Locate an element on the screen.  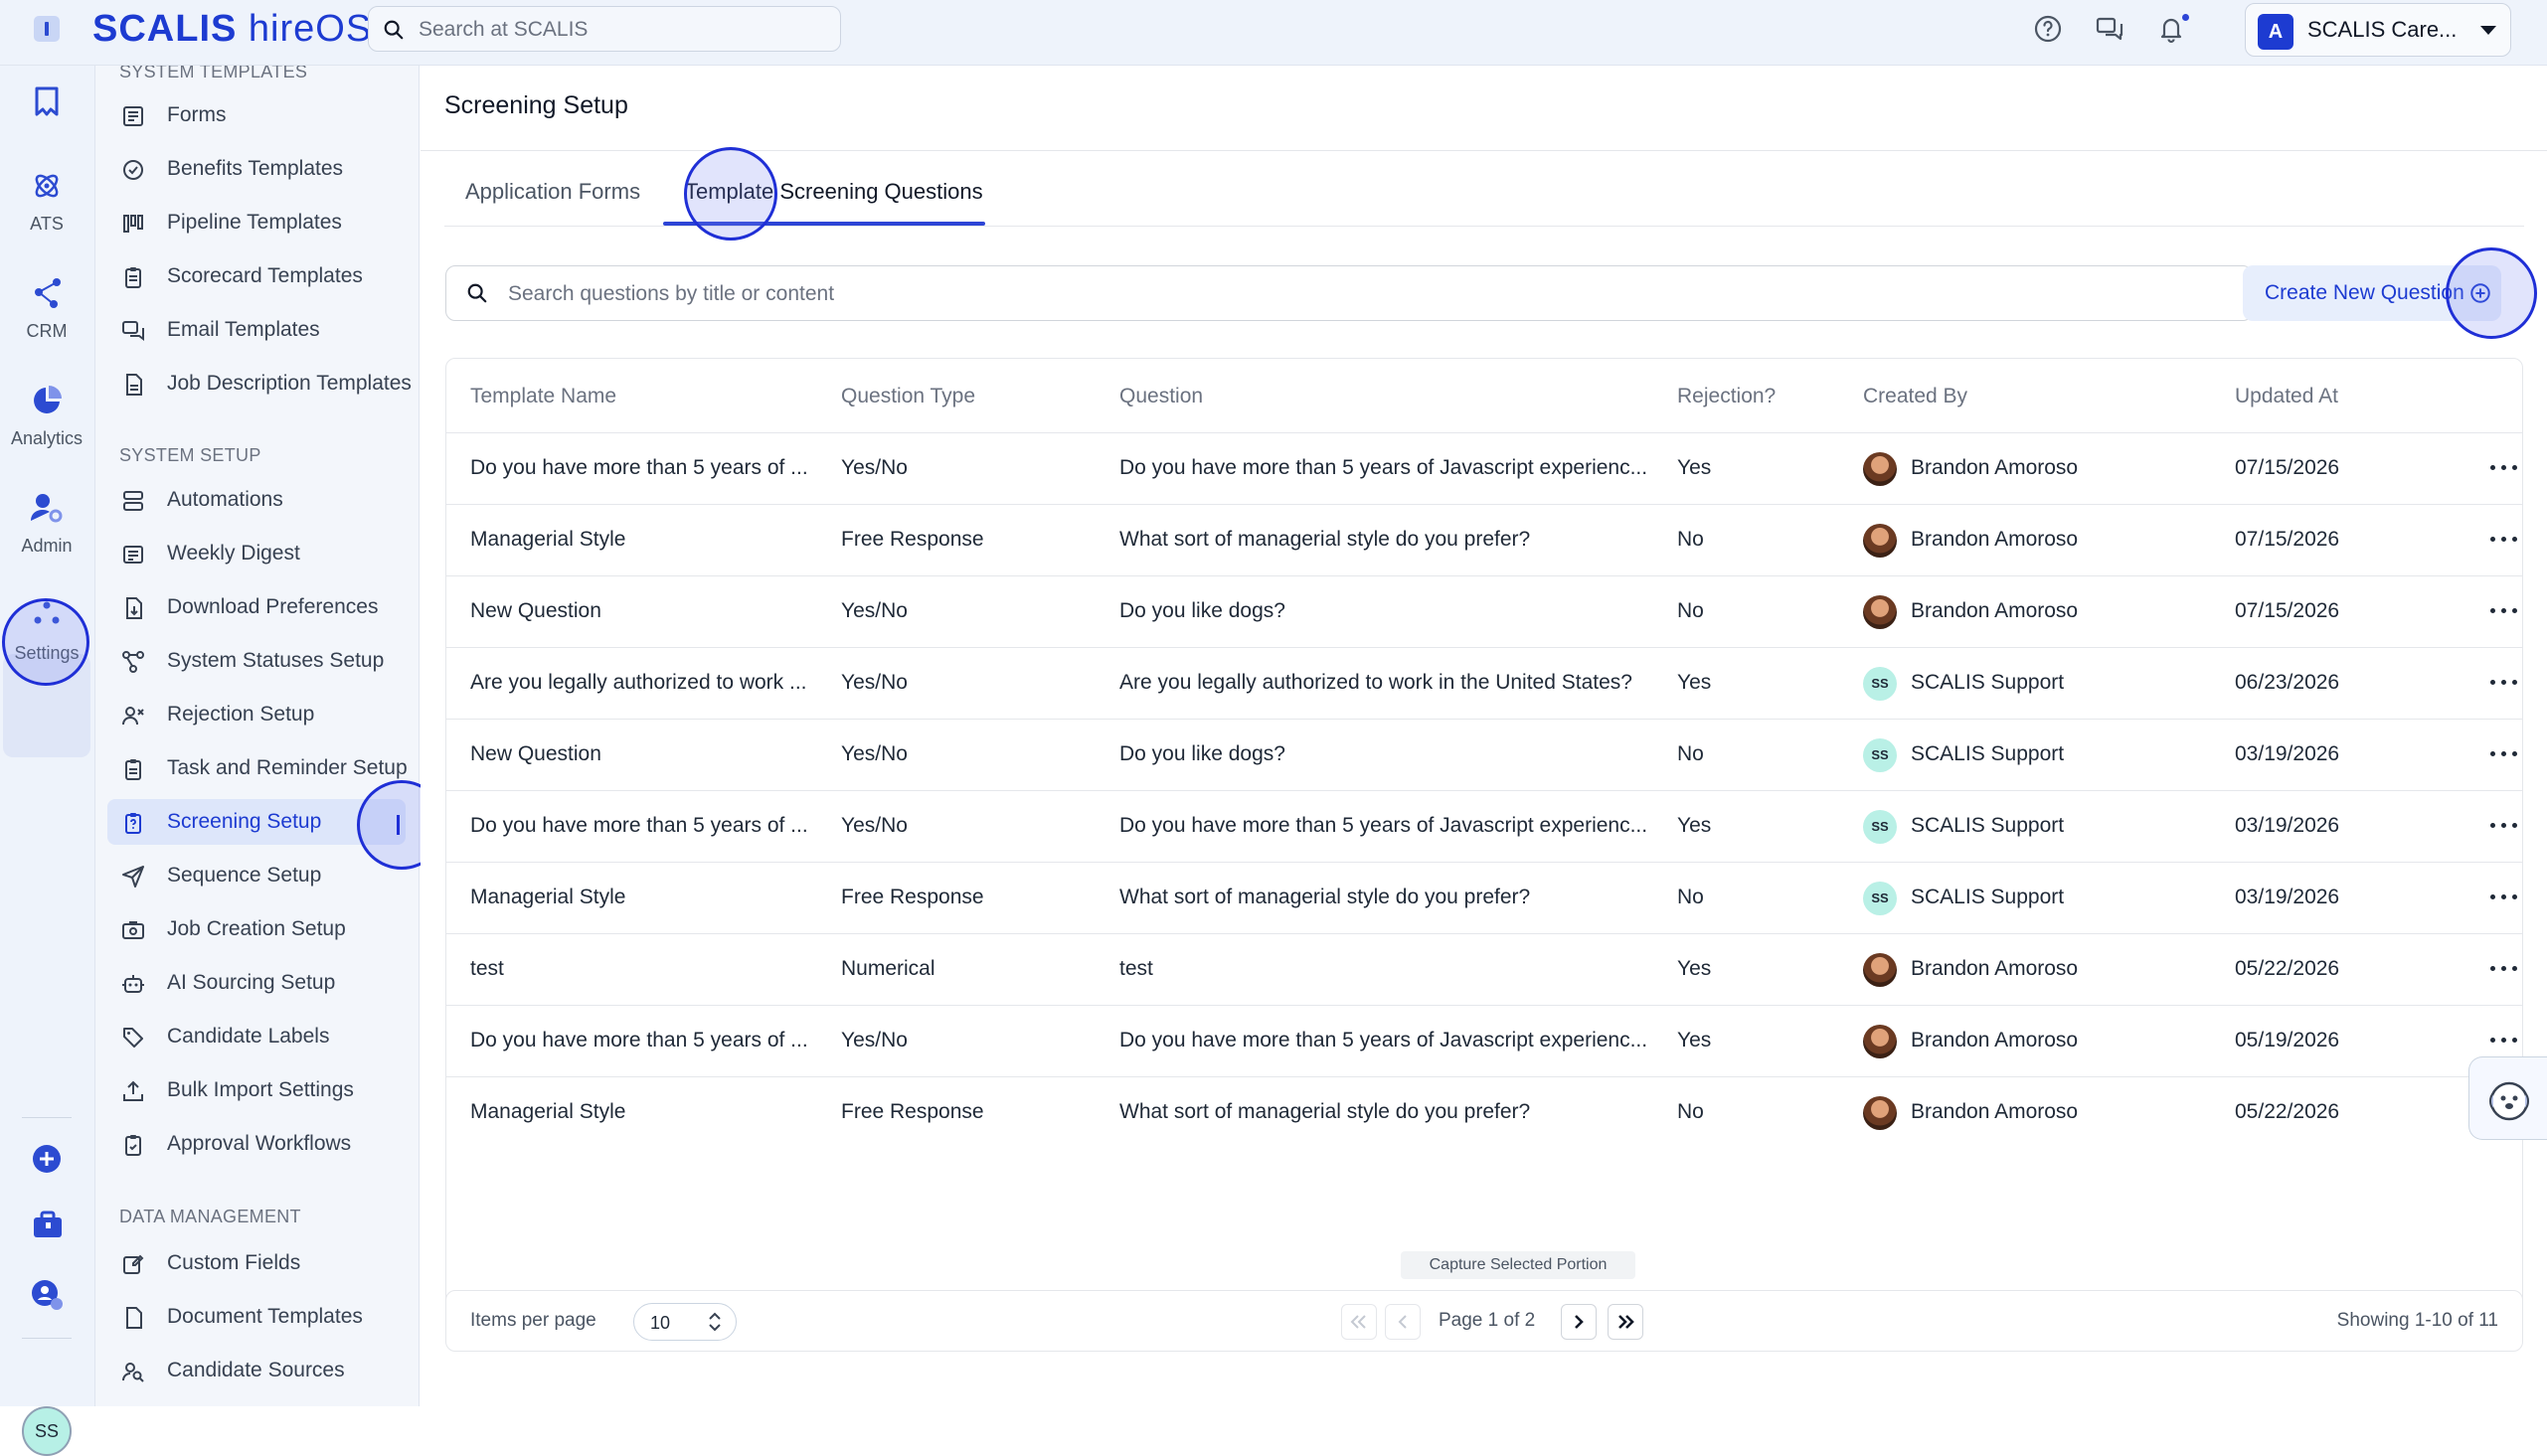
column-header-created-by: Created By is located at coordinates (1915, 396).